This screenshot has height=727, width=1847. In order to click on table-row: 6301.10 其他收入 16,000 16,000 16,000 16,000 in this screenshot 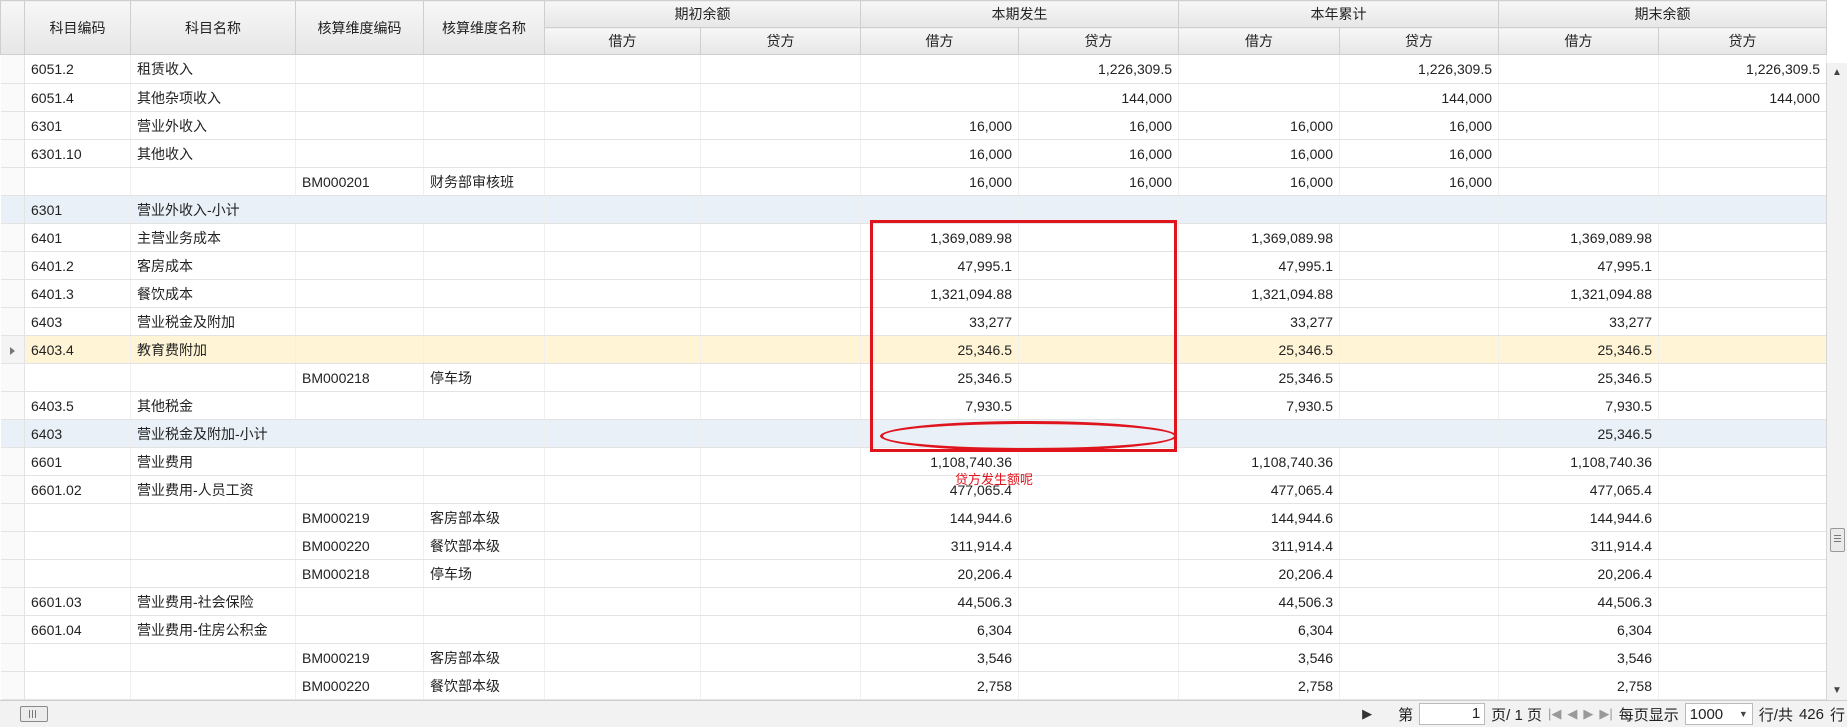, I will do `click(913, 153)`.